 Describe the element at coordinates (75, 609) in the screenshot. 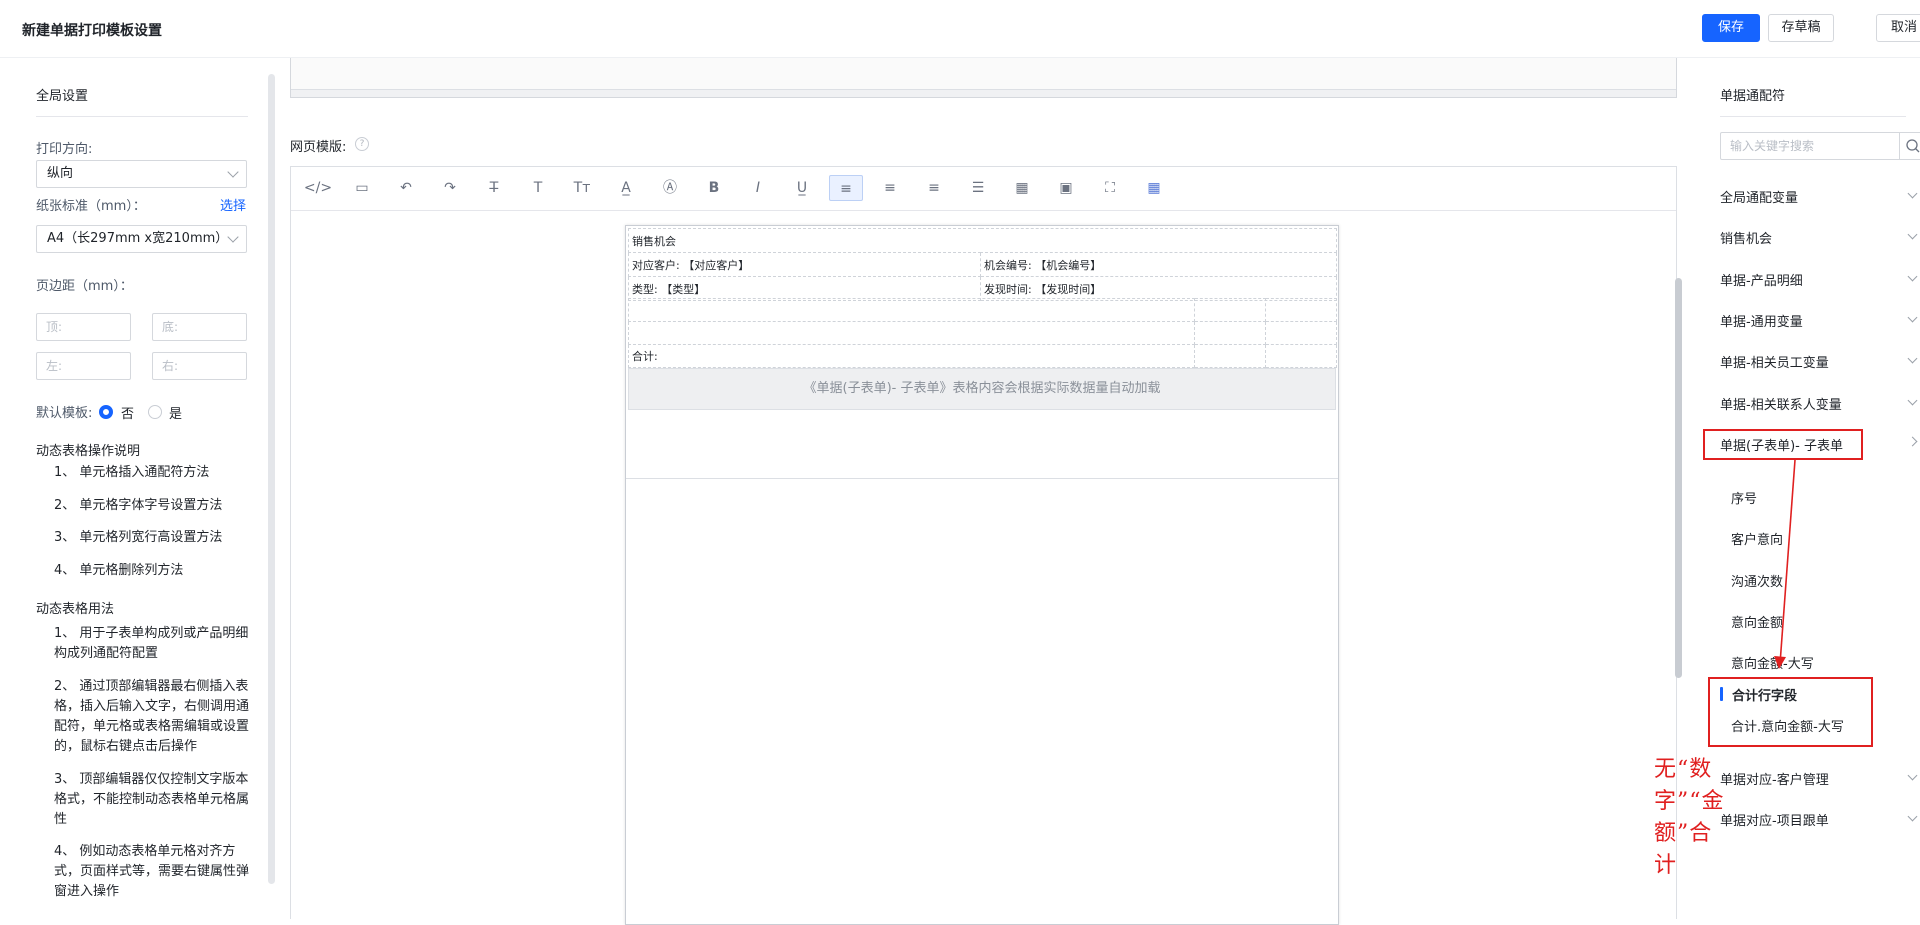

I see `usage-title: 动态表格用法` at that location.